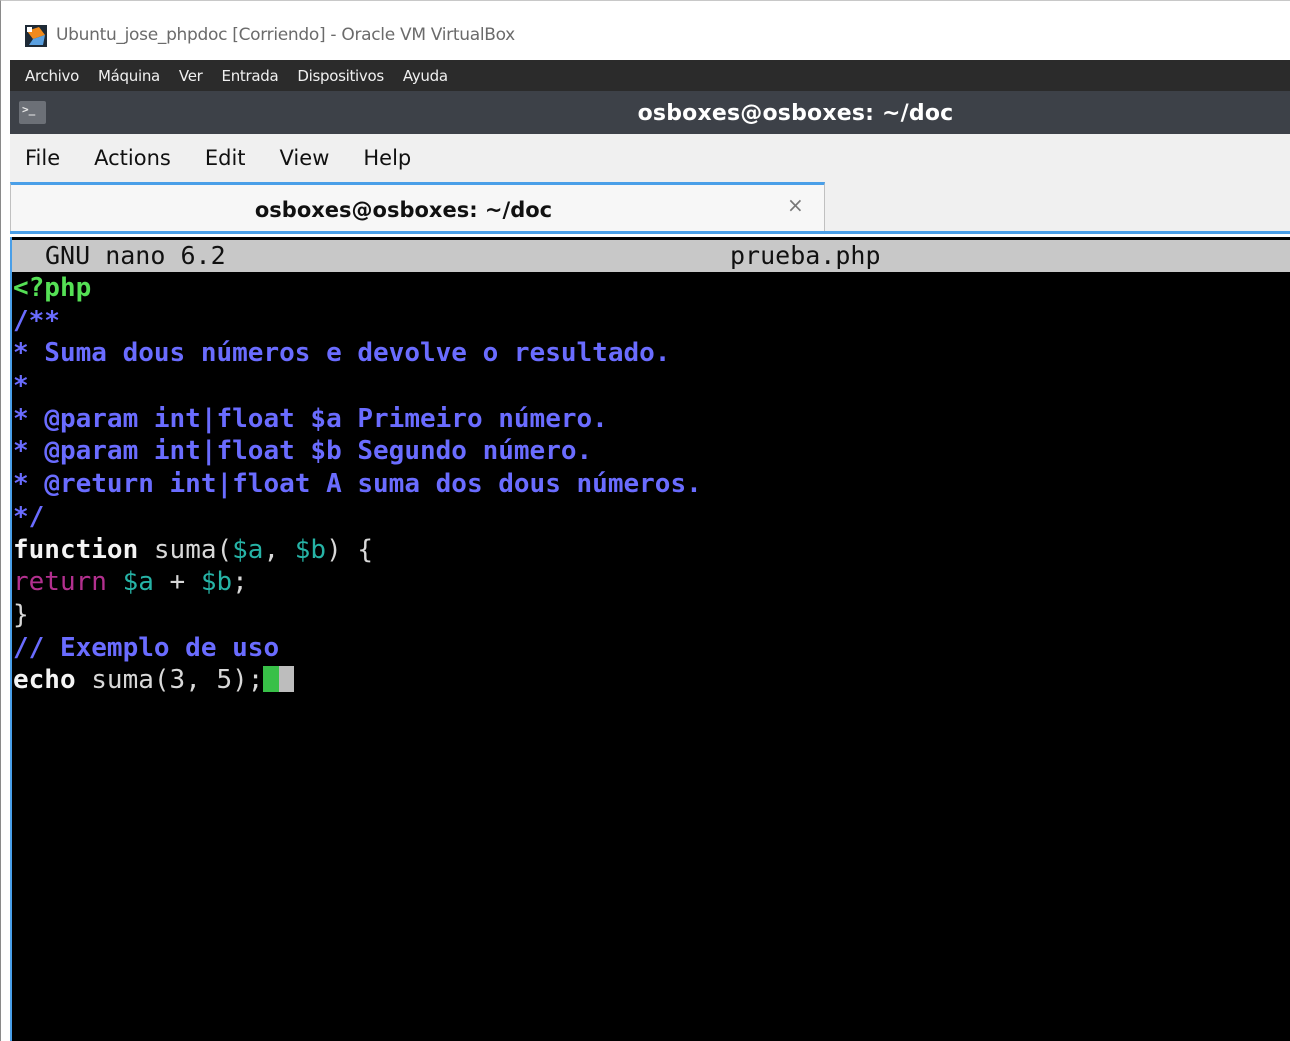 The image size is (1290, 1041). What do you see at coordinates (303, 451) in the screenshot?
I see `code-token: * @param int|float $b Segundo número.` at bounding box center [303, 451].